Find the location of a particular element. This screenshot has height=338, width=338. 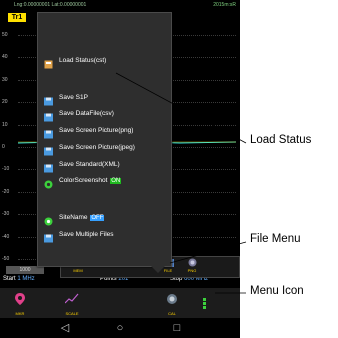

callout-load-status: Load Status is located at coordinates (281, 140).